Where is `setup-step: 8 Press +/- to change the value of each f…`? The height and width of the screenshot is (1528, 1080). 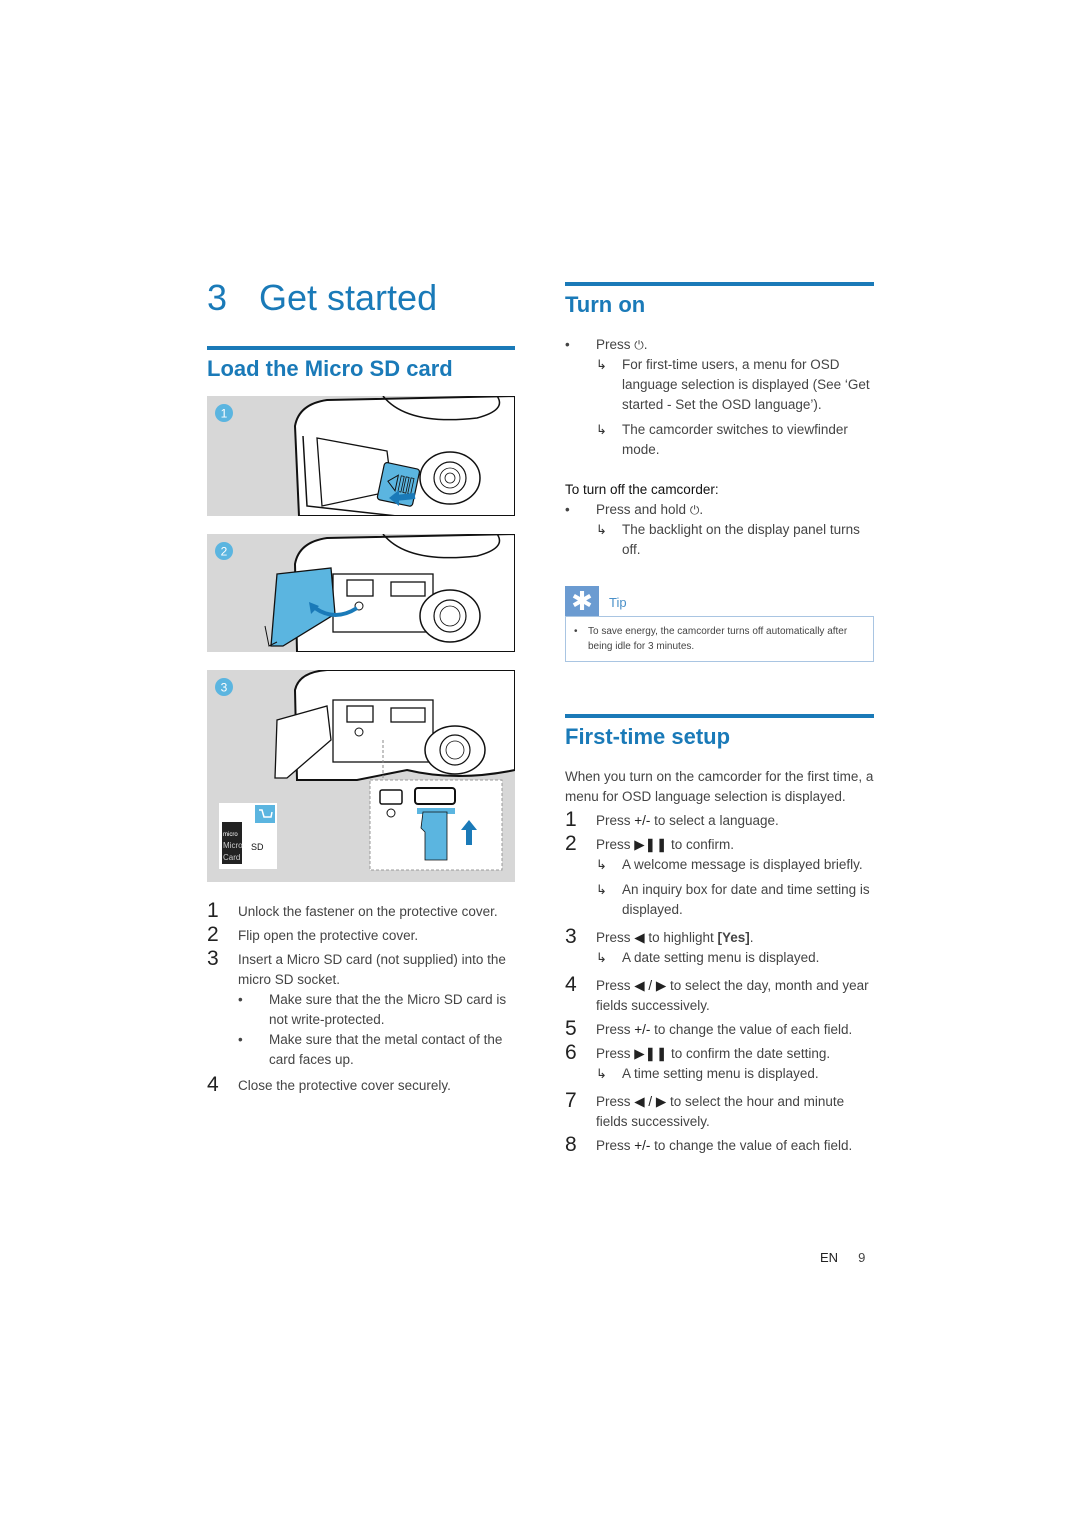
setup-step: 8 Press +/- to change the value of each f… is located at coordinates (709, 1144).